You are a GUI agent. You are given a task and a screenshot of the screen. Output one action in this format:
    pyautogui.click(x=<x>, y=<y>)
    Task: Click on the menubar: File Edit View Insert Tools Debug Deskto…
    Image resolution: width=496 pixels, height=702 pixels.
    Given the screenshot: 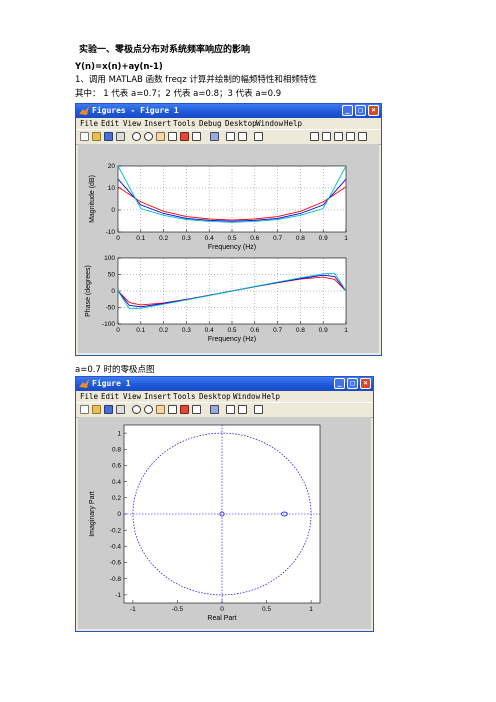 What is the action you would take?
    pyautogui.click(x=228, y=123)
    